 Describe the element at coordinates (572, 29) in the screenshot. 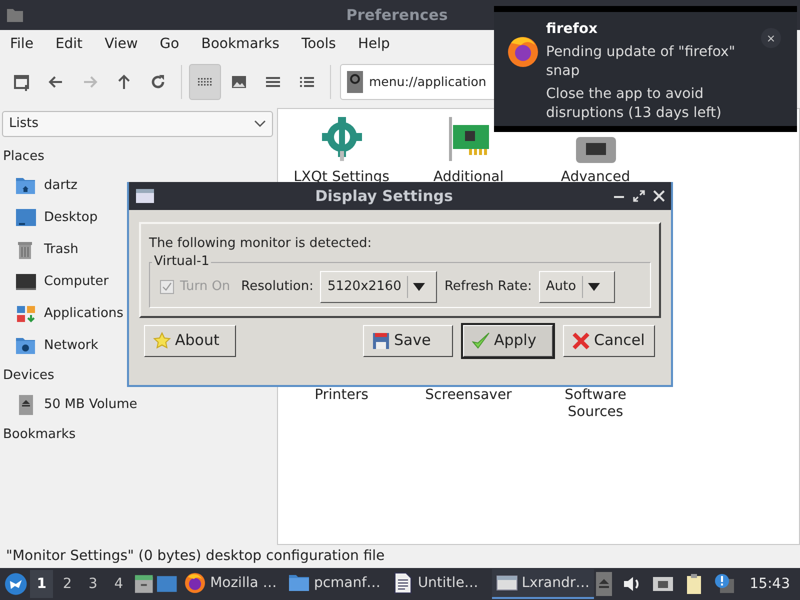

I see `notification-title: firefox` at that location.